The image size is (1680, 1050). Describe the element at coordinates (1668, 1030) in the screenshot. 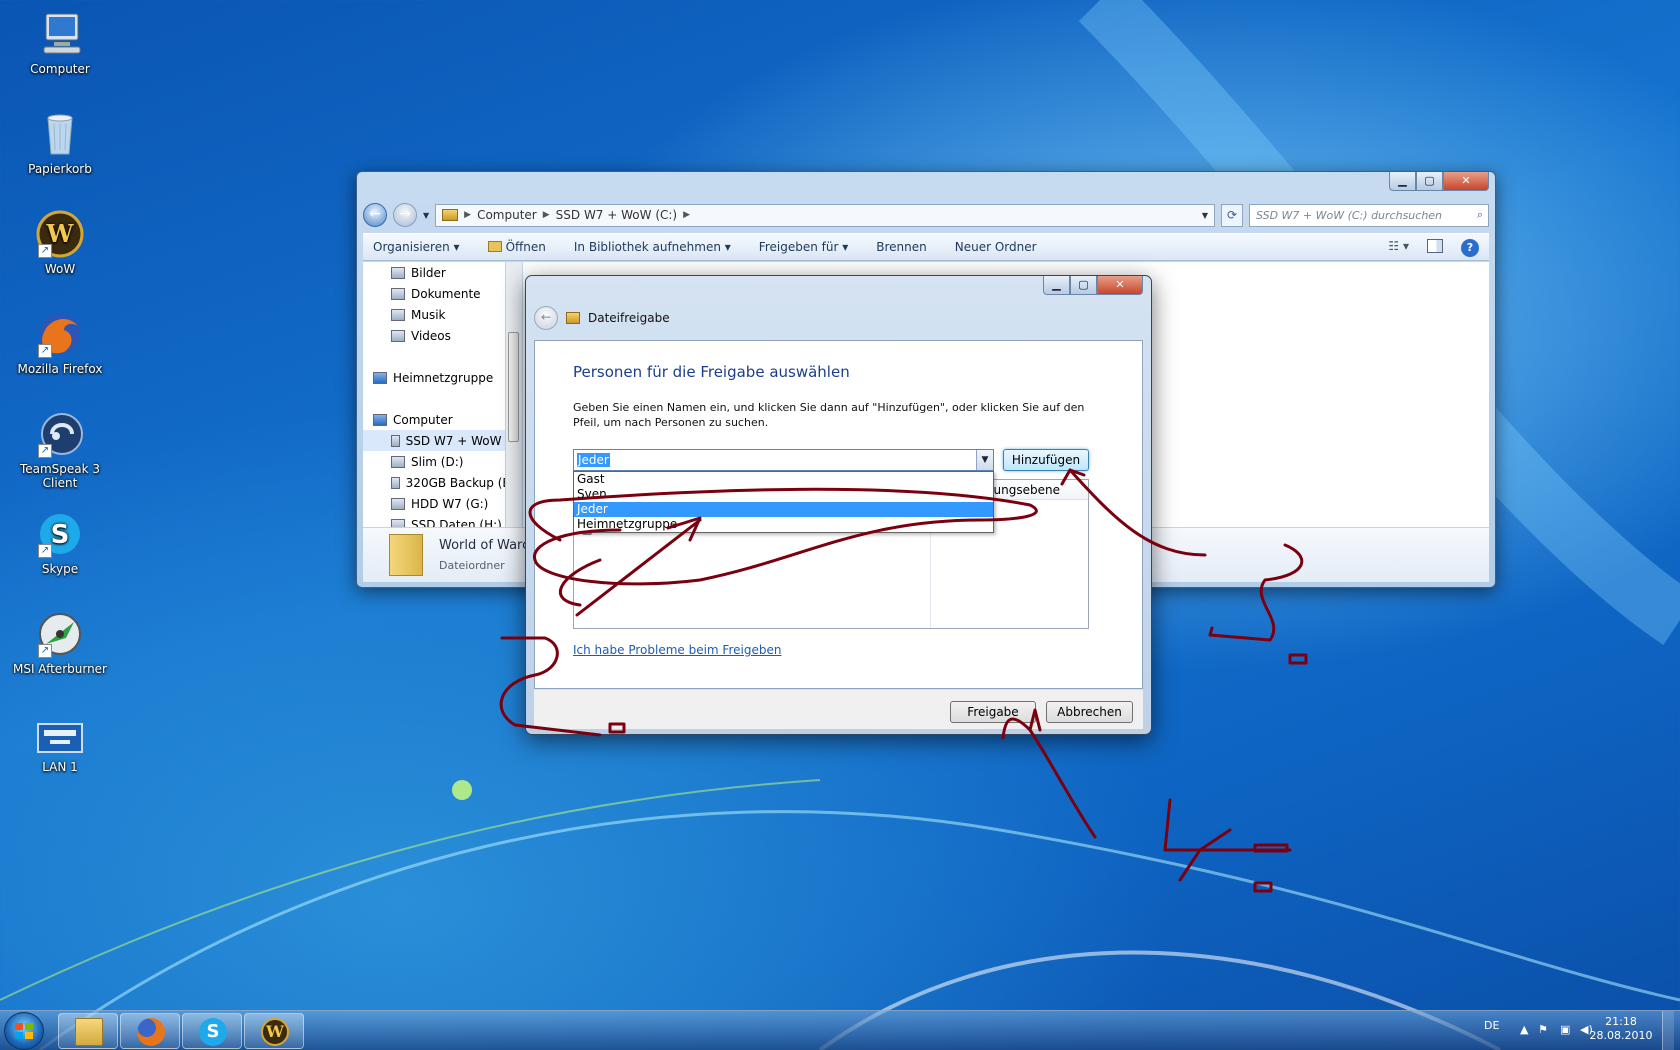

I see `show-desktop-button` at that location.